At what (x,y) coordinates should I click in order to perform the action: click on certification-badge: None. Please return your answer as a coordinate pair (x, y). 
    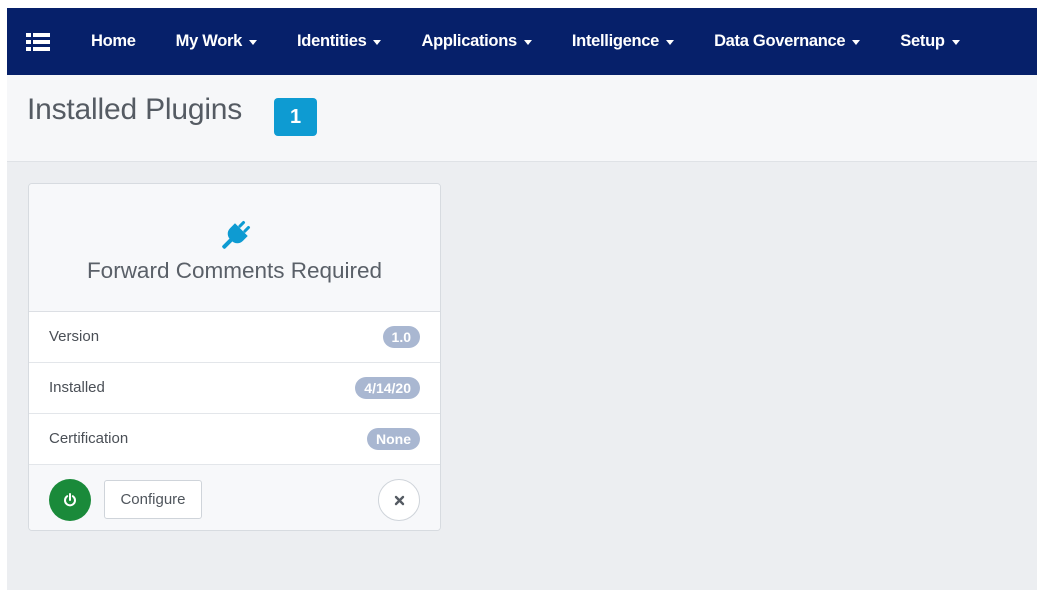
    Looking at the image, I should click on (393, 439).